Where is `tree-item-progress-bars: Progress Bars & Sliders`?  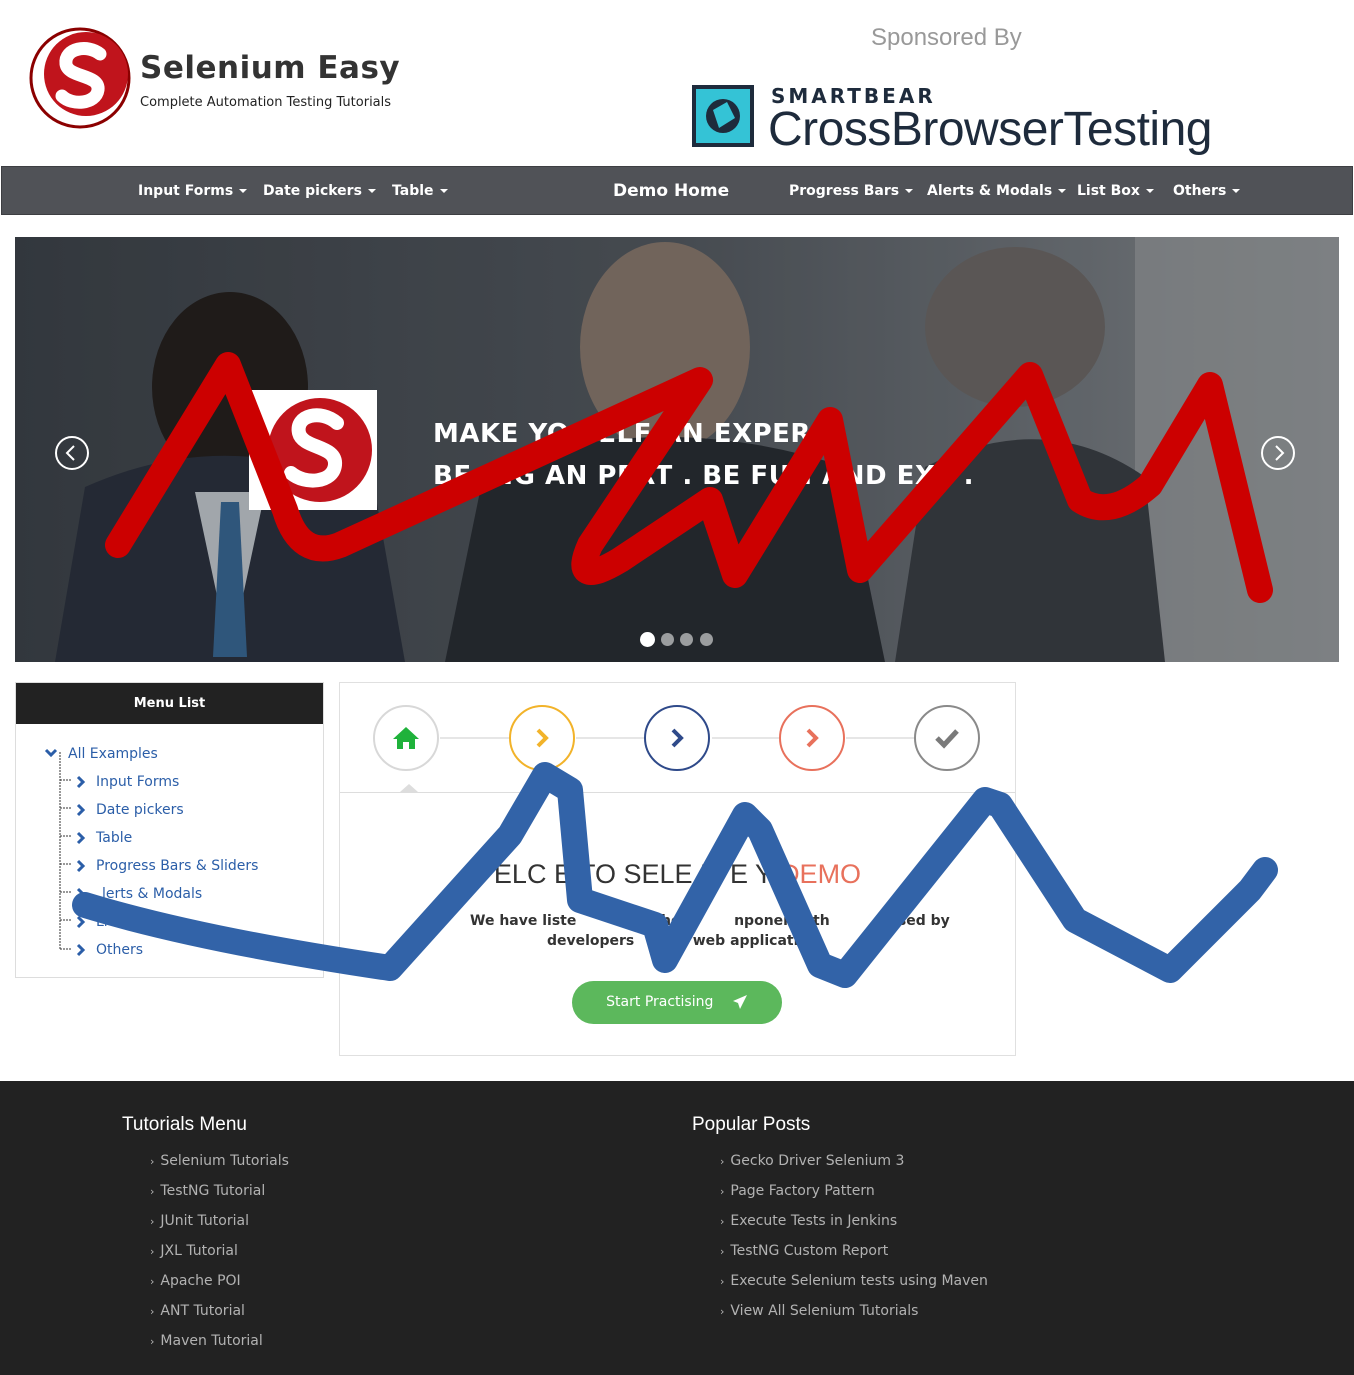 tree-item-progress-bars: Progress Bars & Sliders is located at coordinates (177, 866).